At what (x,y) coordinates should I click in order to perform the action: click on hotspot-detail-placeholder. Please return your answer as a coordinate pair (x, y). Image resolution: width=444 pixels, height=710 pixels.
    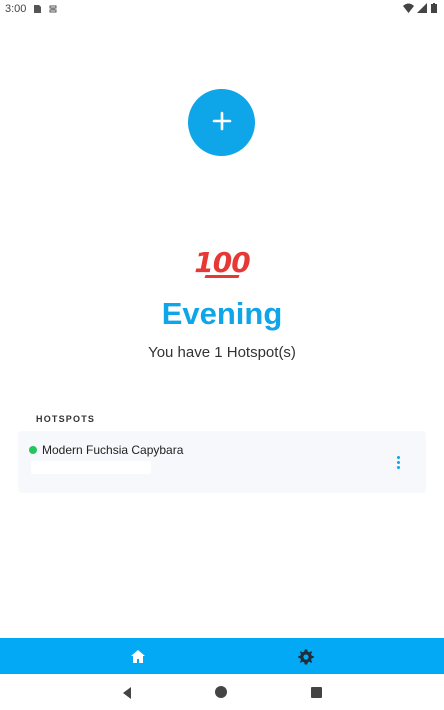
    Looking at the image, I should click on (91, 467).